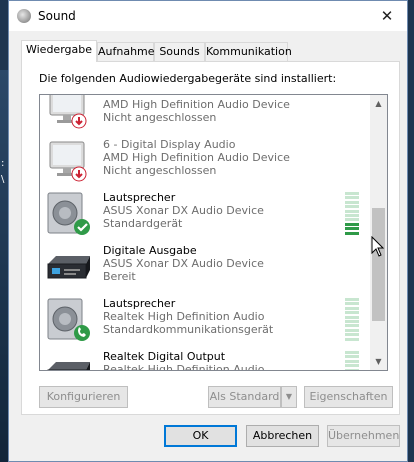 This screenshot has width=414, height=462. What do you see at coordinates (248, 51) in the screenshot?
I see `tab-kommunikation: Kommunikation` at bounding box center [248, 51].